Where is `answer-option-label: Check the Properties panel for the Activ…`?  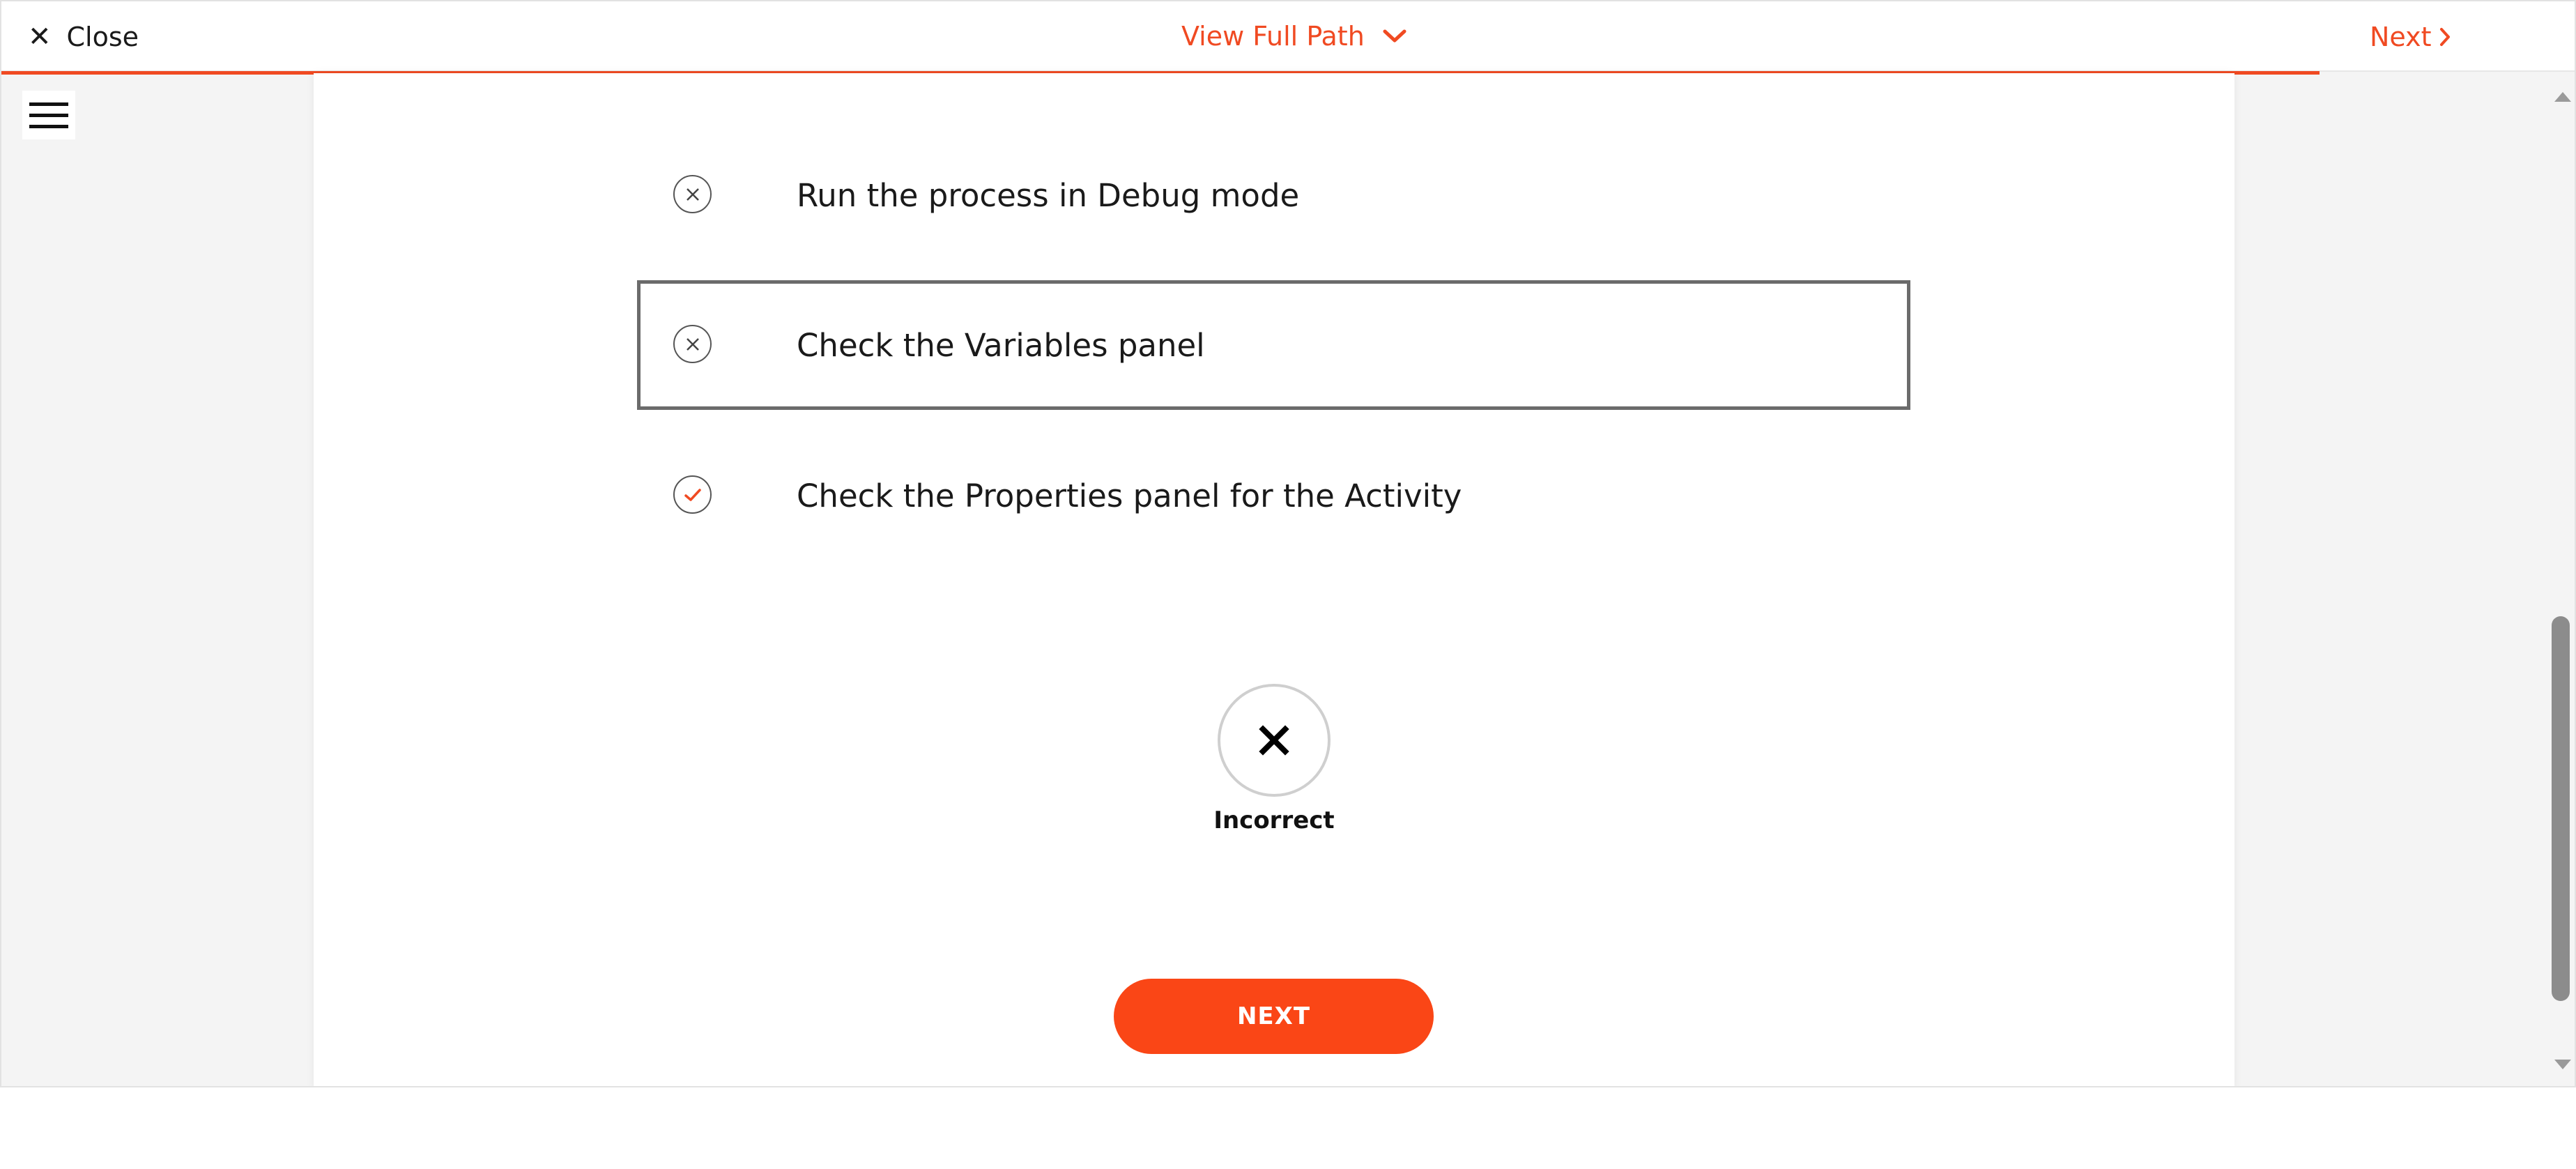
answer-option-label: Check the Properties panel for the Activ… is located at coordinates (1129, 495).